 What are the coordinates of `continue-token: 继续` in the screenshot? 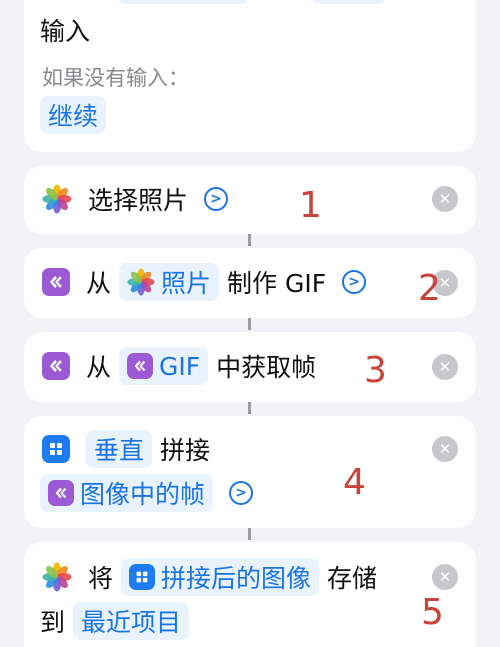 It's located at (73, 115).